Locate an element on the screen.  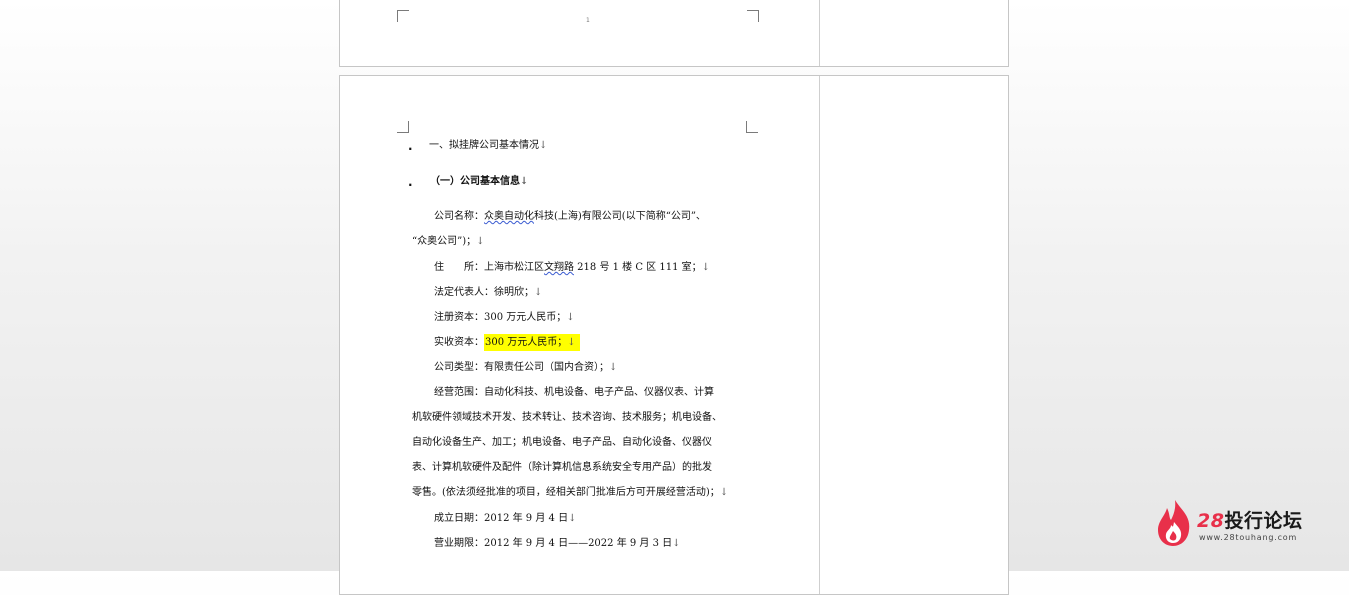
legal-rep-text: 法定代表人：徐明欣； is located at coordinates (484, 292).